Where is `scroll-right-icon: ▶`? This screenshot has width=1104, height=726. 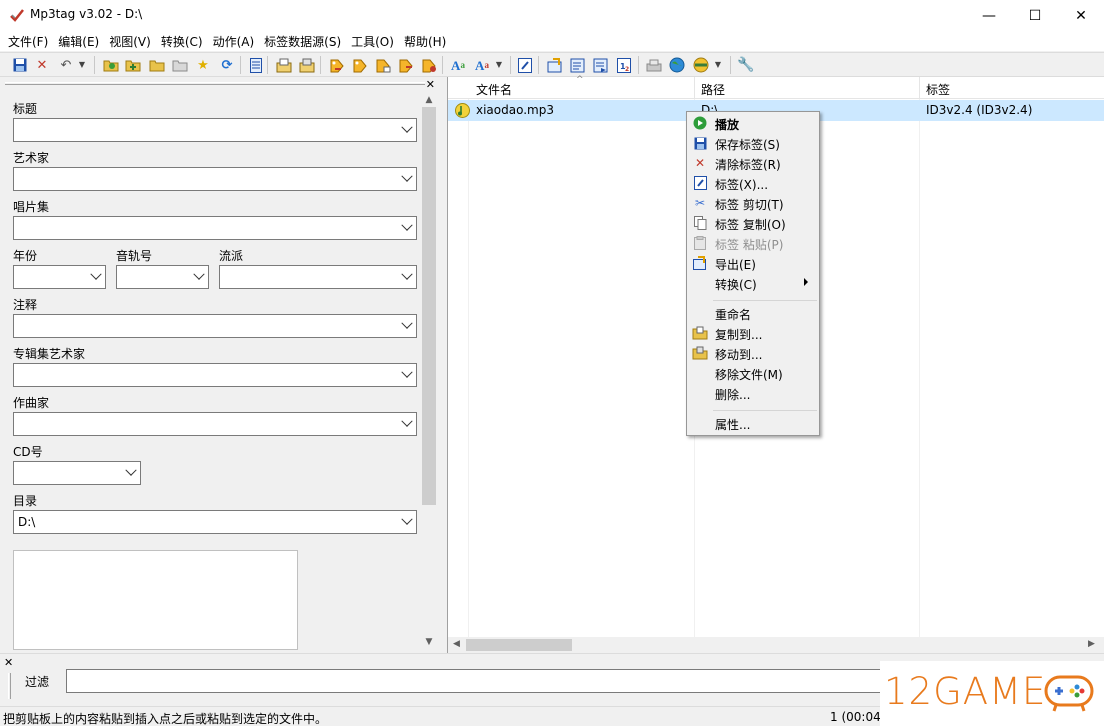 scroll-right-icon: ▶ is located at coordinates (1091, 644).